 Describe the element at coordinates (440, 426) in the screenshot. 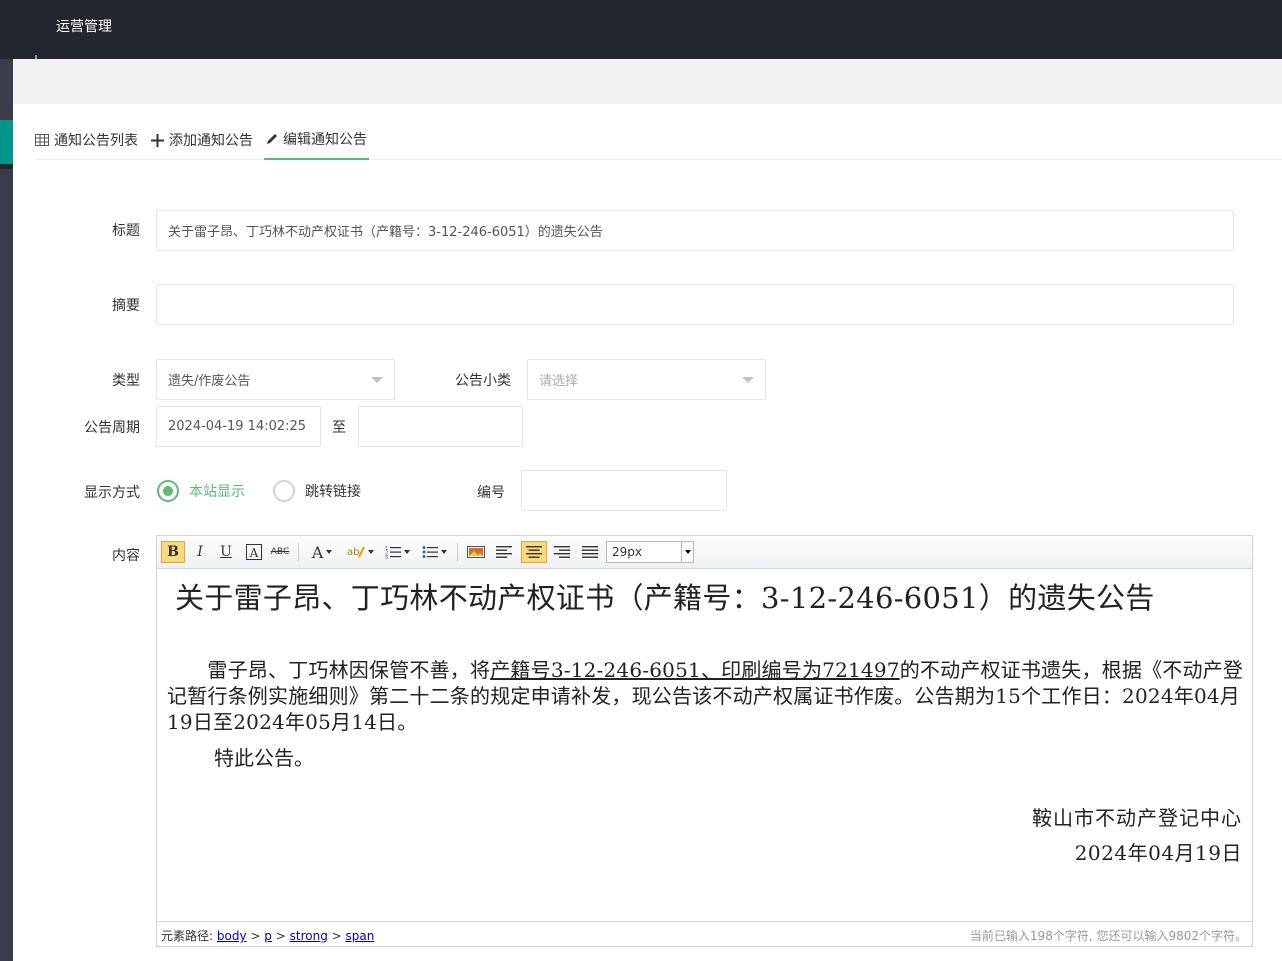

I see `period-end-input` at that location.